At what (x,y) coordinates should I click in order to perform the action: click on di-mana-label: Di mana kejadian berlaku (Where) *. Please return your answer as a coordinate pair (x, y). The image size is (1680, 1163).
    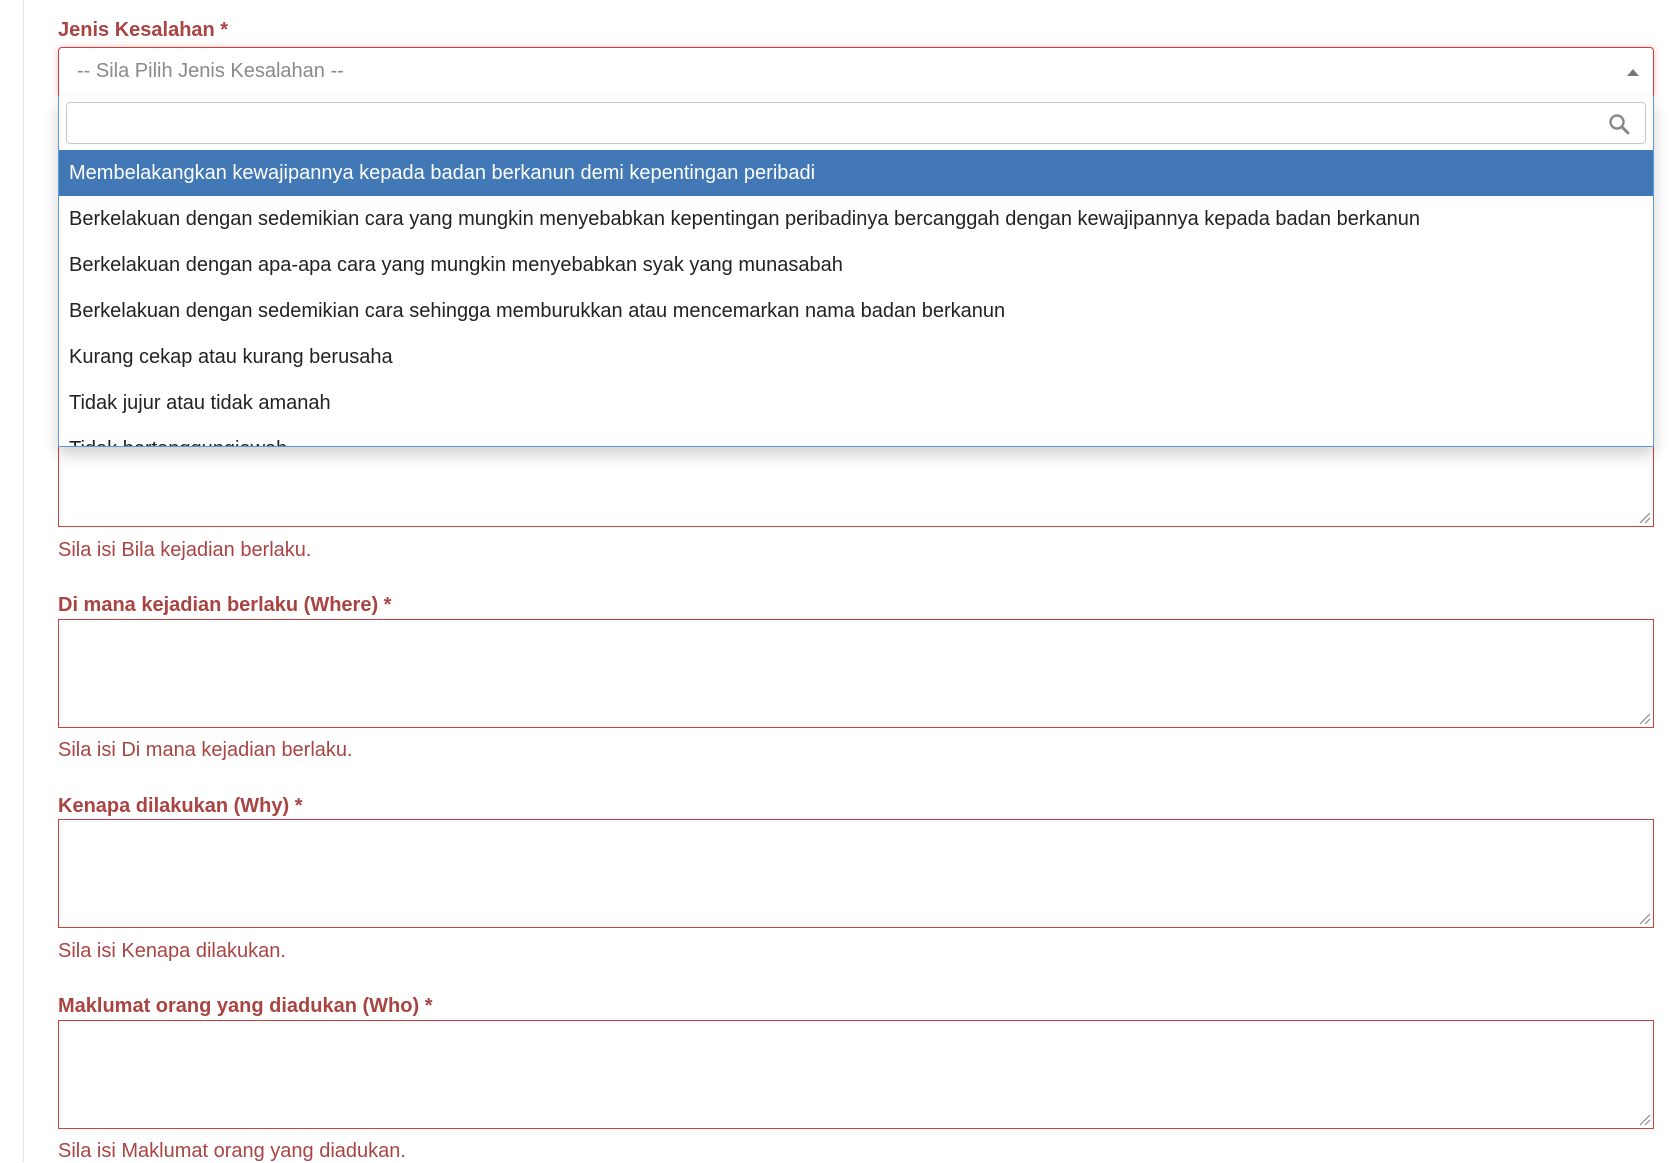
    Looking at the image, I should click on (225, 605).